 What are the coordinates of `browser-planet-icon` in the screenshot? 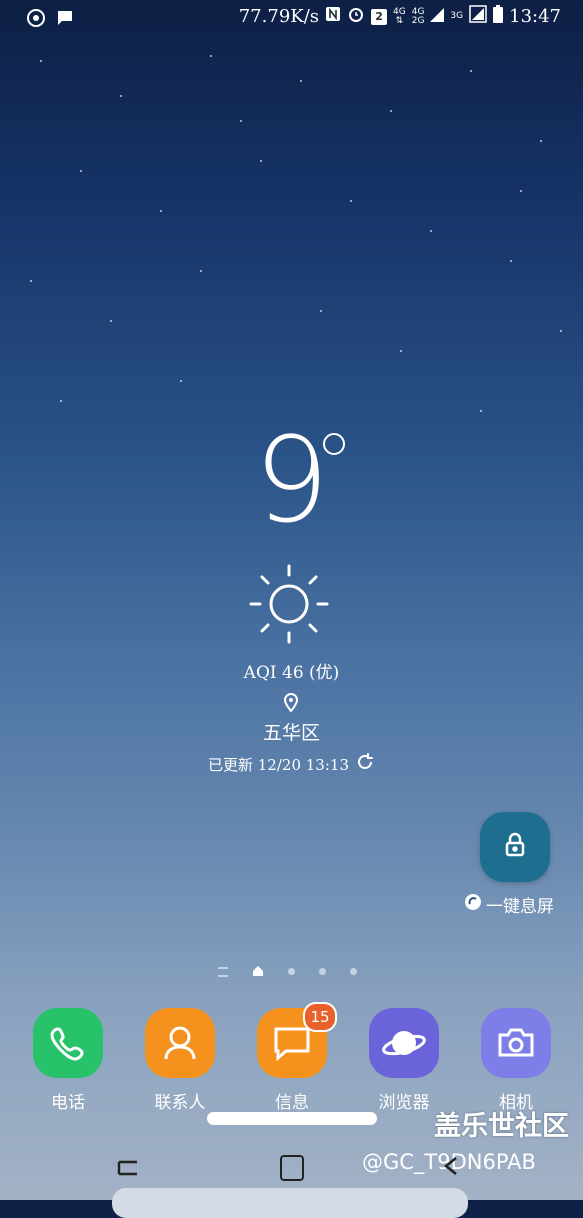 It's located at (404, 1043).